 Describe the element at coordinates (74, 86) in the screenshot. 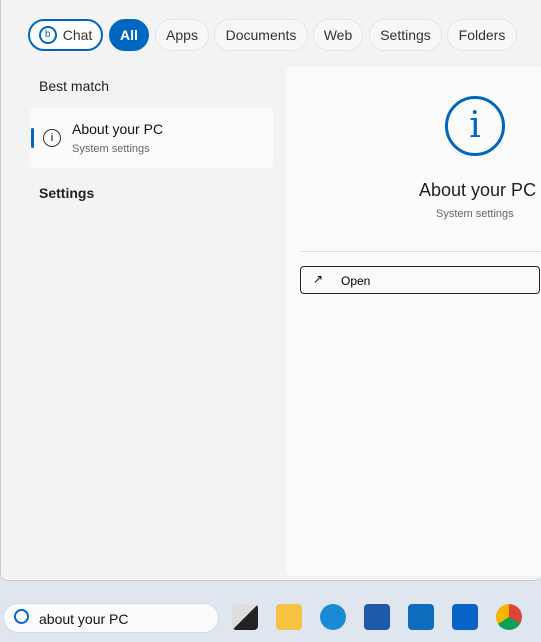

I see `best-match-heading: Best match` at that location.